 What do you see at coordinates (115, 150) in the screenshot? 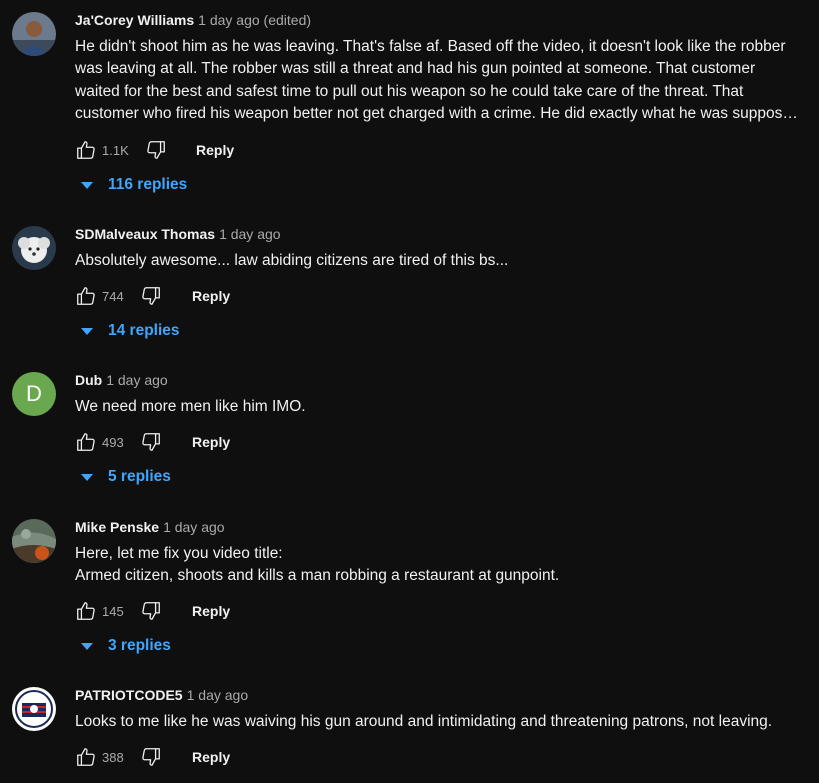
I see `like-count: 1.1K` at bounding box center [115, 150].